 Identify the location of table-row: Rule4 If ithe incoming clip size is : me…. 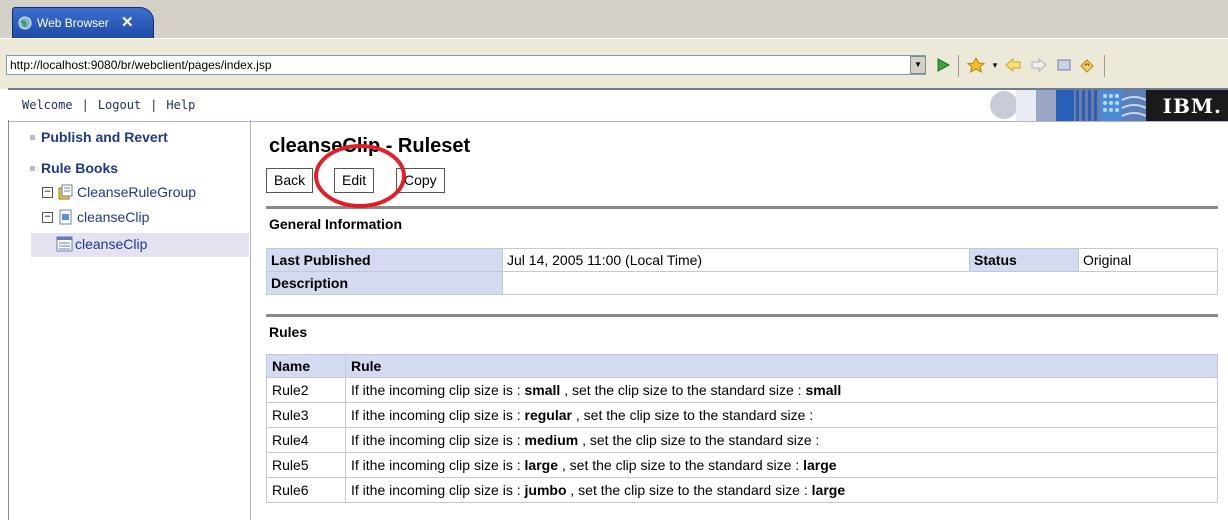
(742, 440).